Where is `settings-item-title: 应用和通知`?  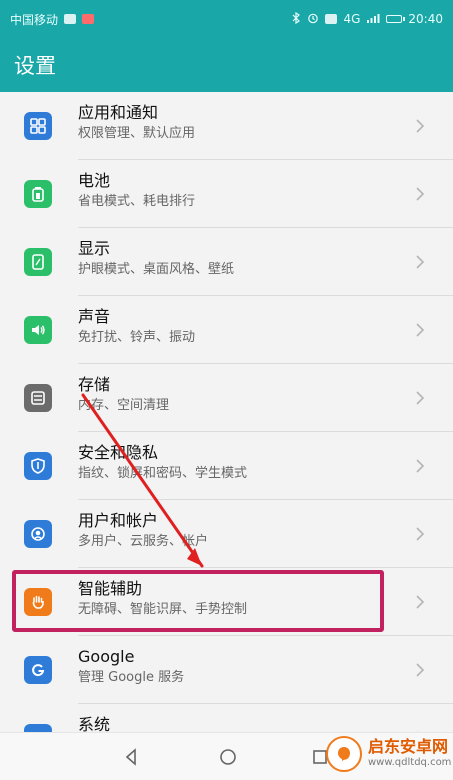
settings-item-title: 应用和通知 is located at coordinates (118, 112).